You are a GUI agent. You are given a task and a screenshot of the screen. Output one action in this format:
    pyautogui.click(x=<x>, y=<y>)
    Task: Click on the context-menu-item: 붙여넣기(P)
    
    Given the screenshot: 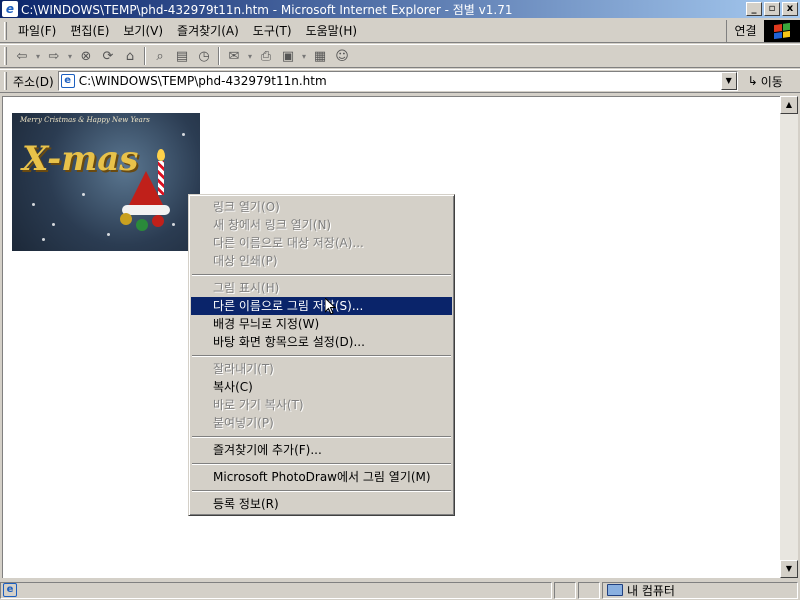 What is the action you would take?
    pyautogui.click(x=243, y=423)
    